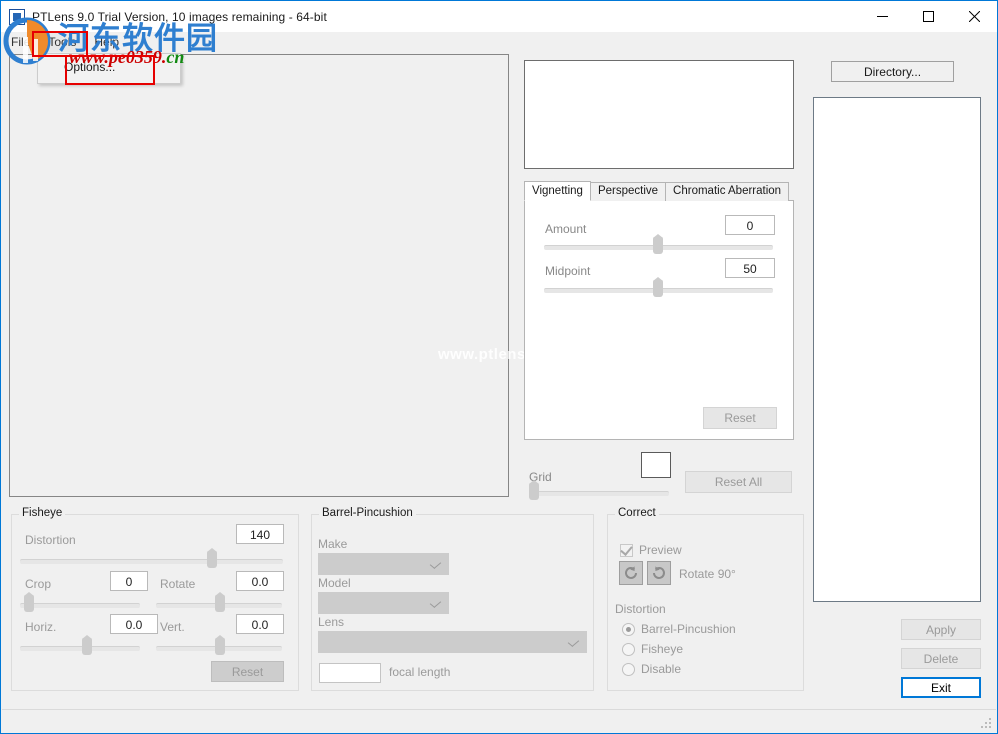 This screenshot has height=734, width=998. Describe the element at coordinates (334, 583) in the screenshot. I see `model-label: Model` at that location.